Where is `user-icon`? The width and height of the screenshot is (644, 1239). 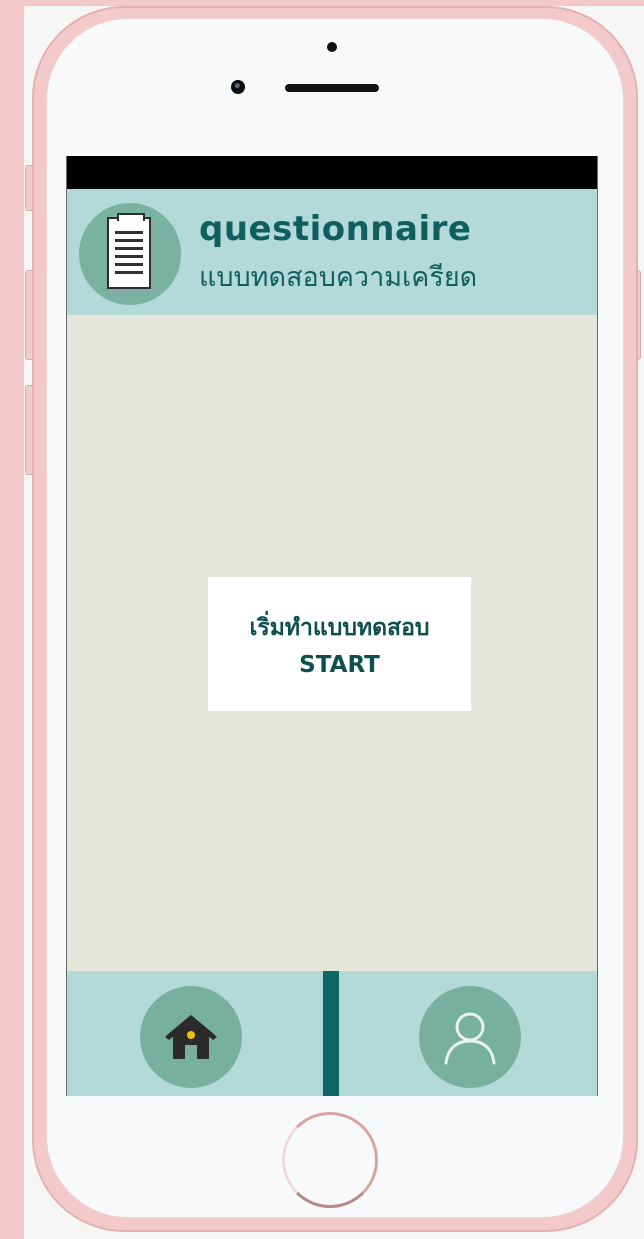 user-icon is located at coordinates (470, 1038).